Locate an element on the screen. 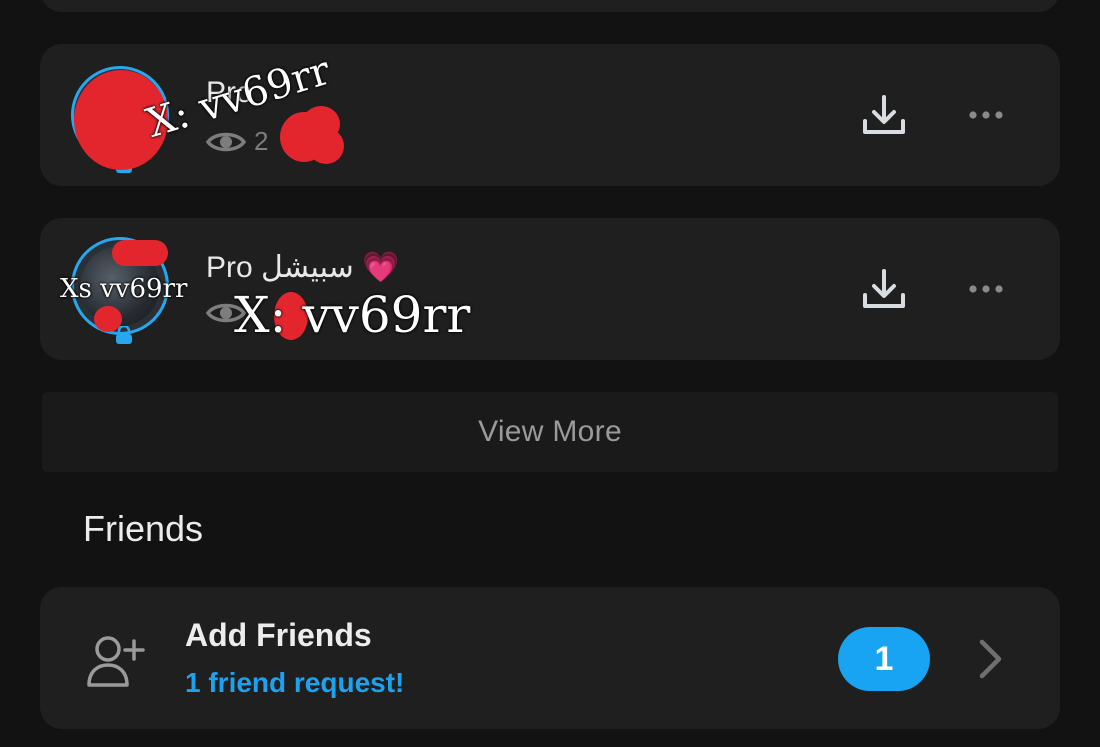 The image size is (1100, 747). story-title: Pro سبيشل 💗 is located at coordinates (303, 267).